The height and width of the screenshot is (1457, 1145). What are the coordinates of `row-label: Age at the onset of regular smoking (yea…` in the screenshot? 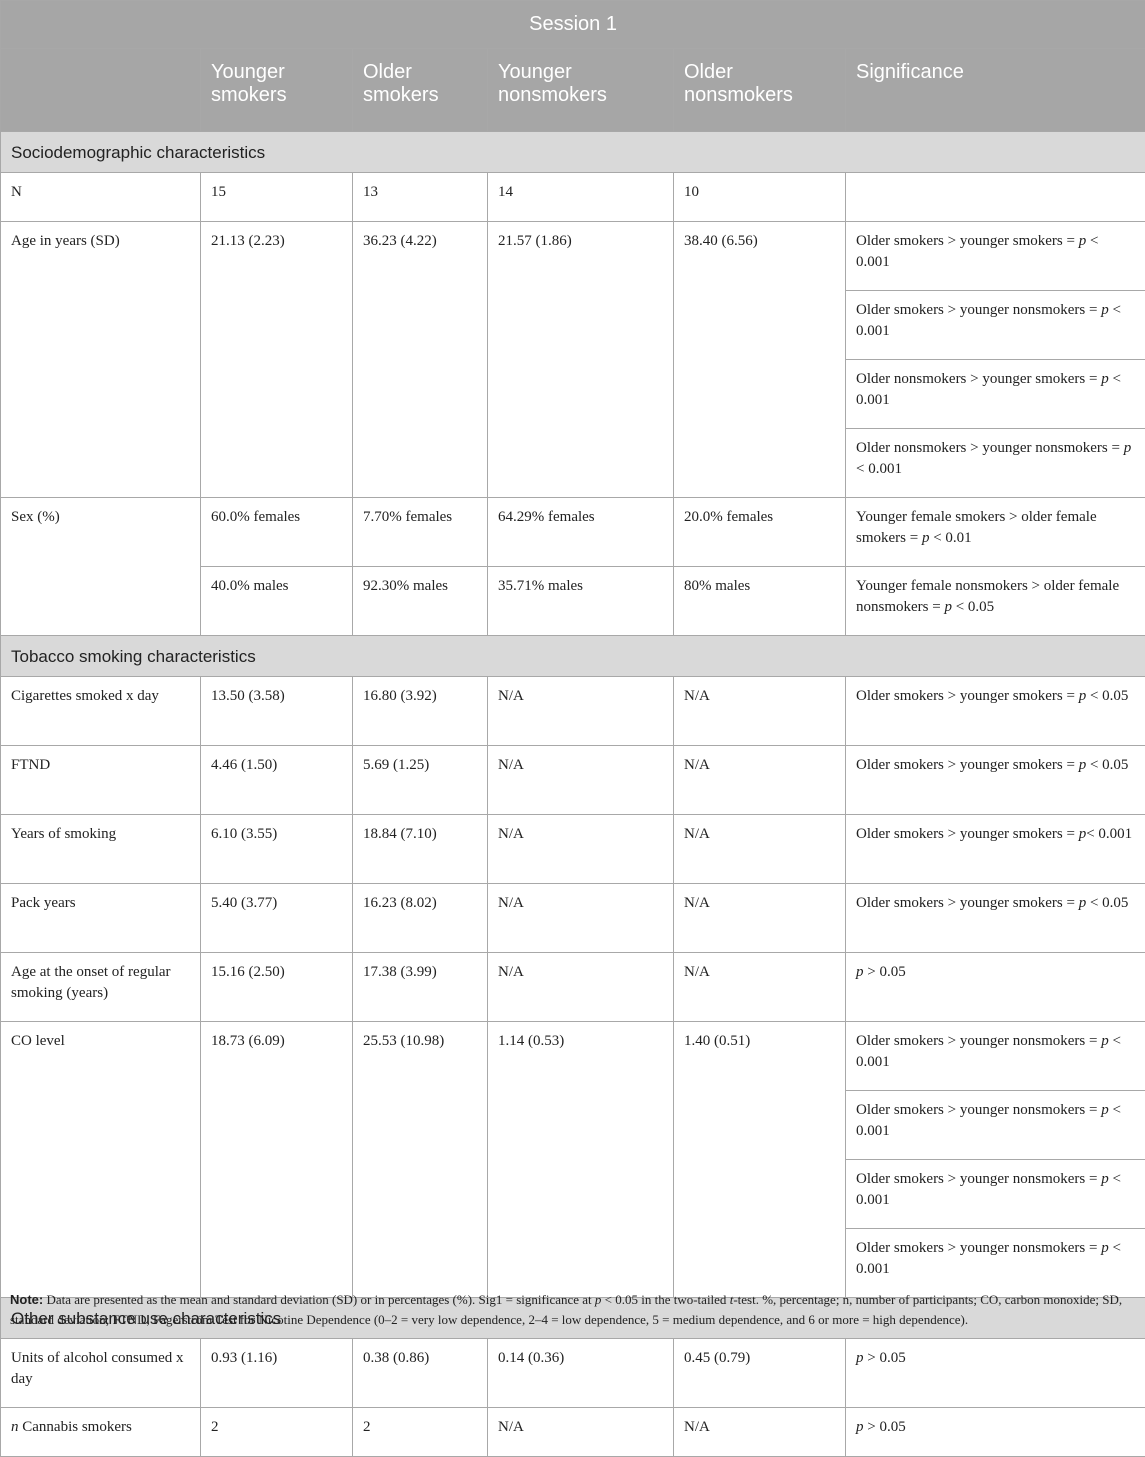 It's located at (101, 987).